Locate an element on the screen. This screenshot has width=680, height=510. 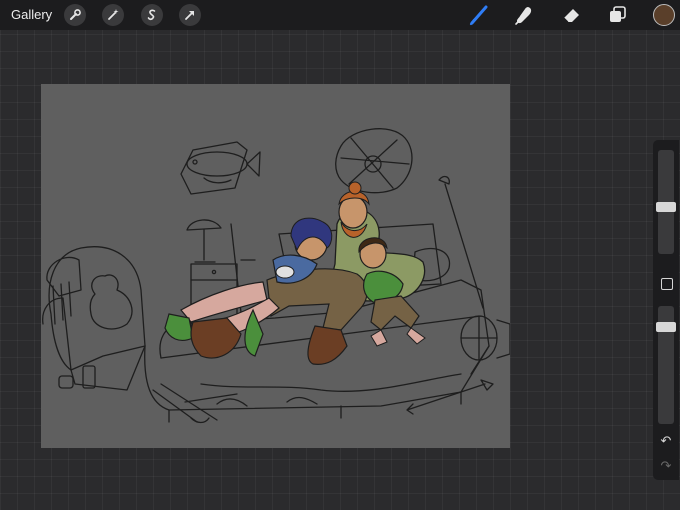
magic-wand-icon is located at coordinates (113, 14).